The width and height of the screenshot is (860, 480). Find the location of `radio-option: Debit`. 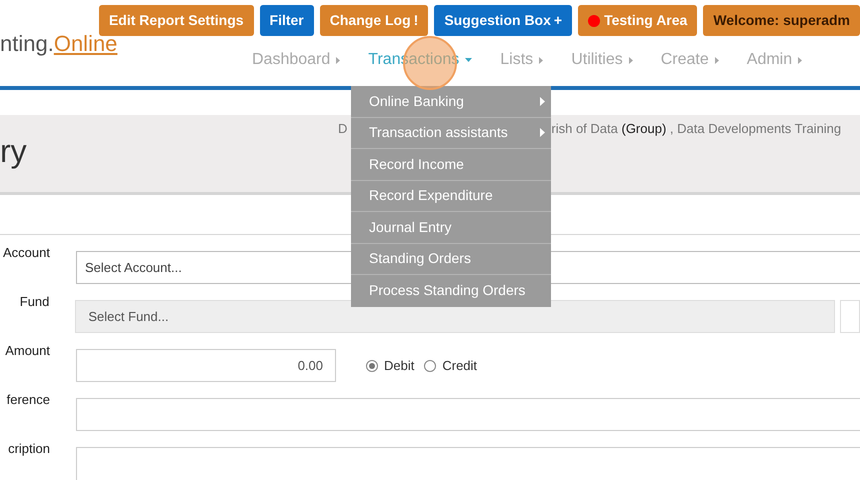

radio-option: Debit is located at coordinates (390, 366).